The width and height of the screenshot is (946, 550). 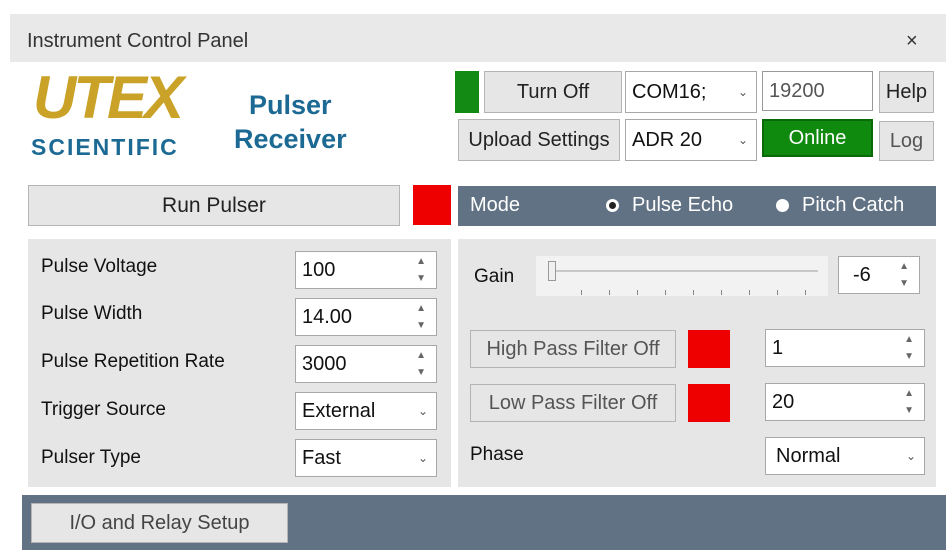 I want to click on pulse-voltage-label: Pulse Voltage, so click(x=99, y=266).